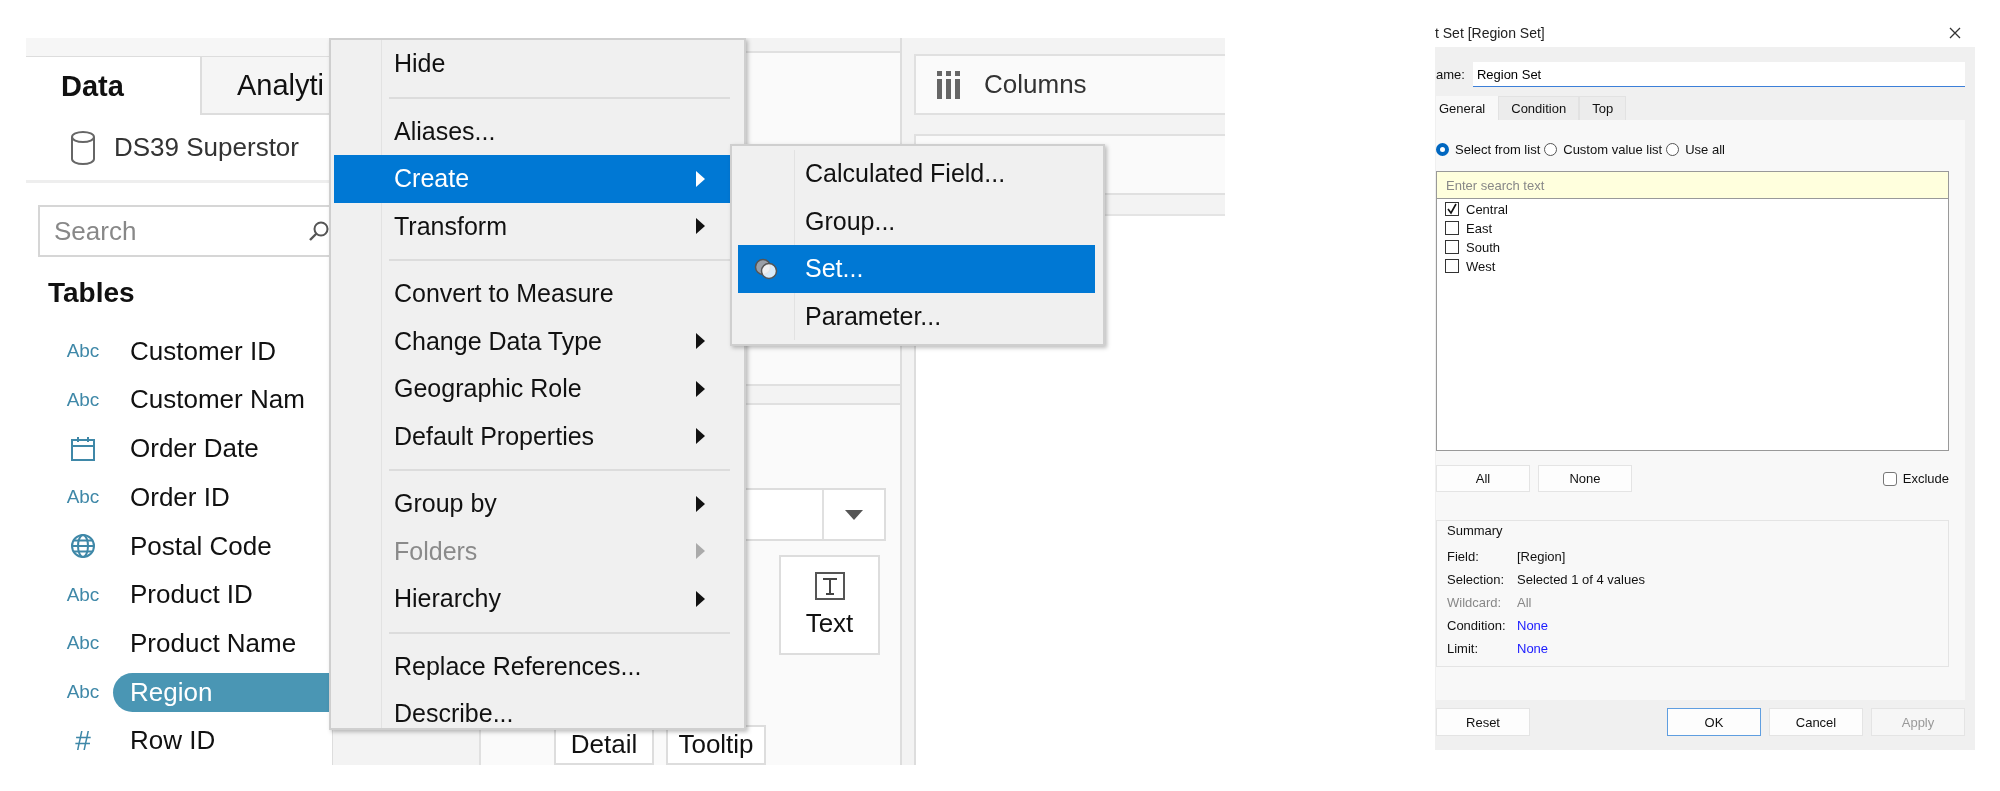 The width and height of the screenshot is (2000, 791). Describe the element at coordinates (1463, 648) in the screenshot. I see `summary-label: Limit:` at that location.